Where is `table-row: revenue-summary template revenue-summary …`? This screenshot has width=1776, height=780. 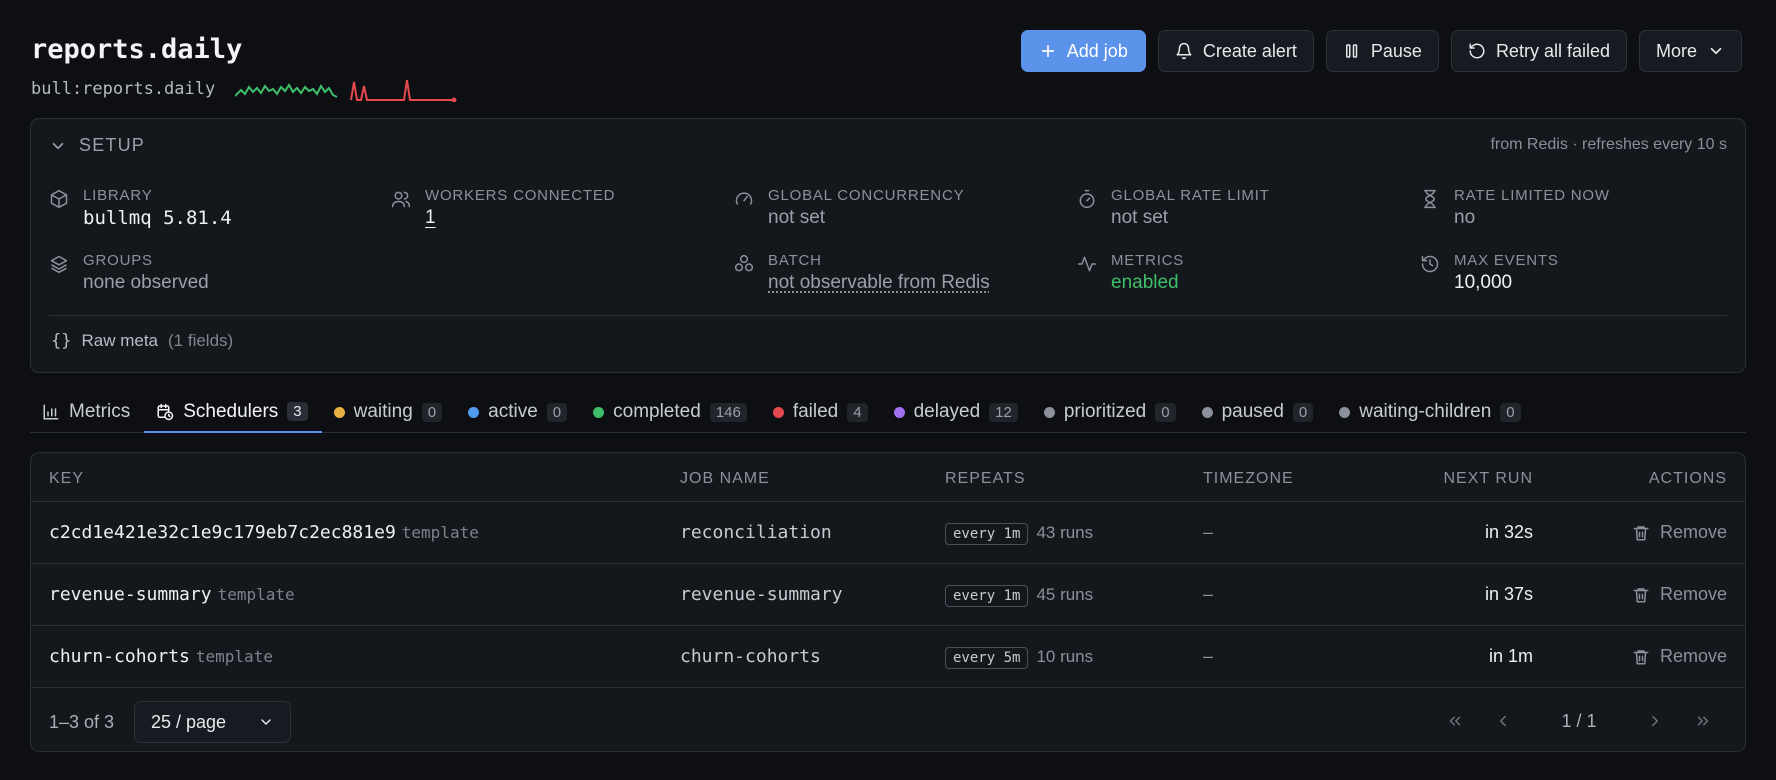
table-row: revenue-summary template revenue-summary … is located at coordinates (888, 595).